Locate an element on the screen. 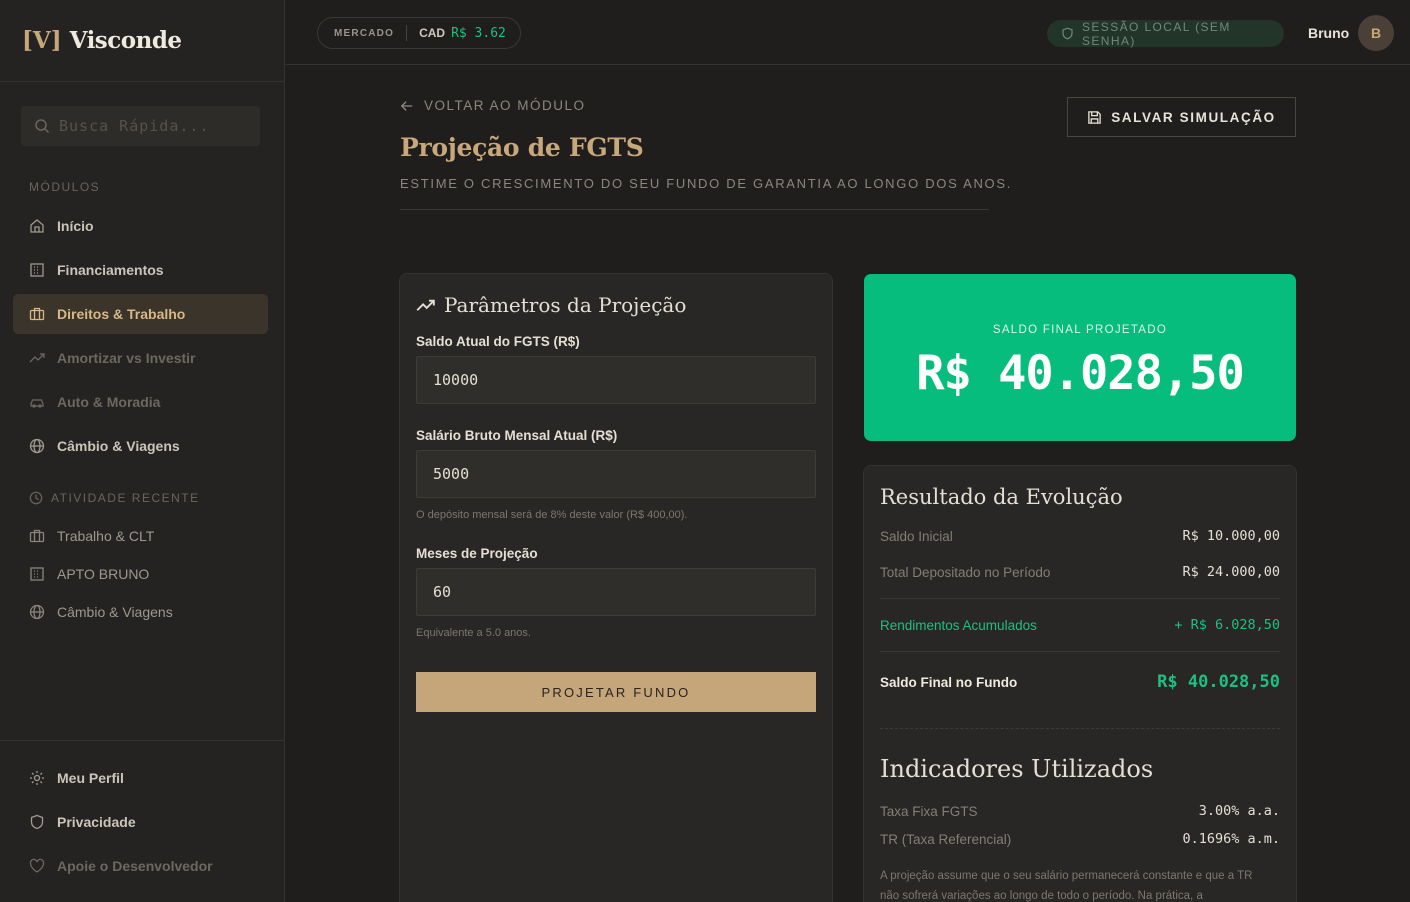 The image size is (1410, 902). recent-item-trabalho-clt: Trabalho & CLT is located at coordinates (140, 536).